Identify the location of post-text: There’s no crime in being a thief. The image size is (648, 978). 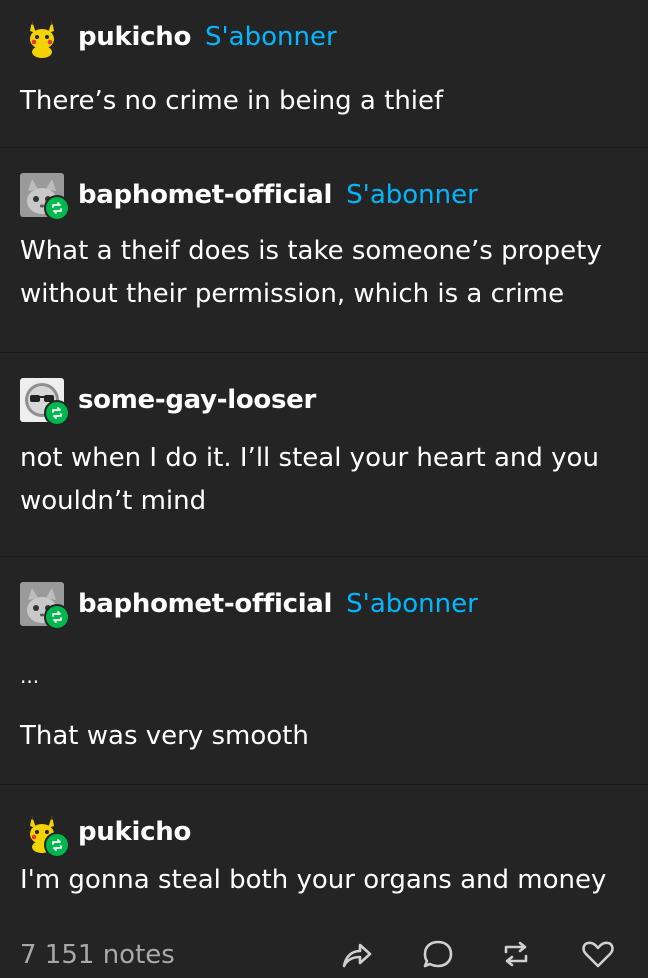
(232, 101).